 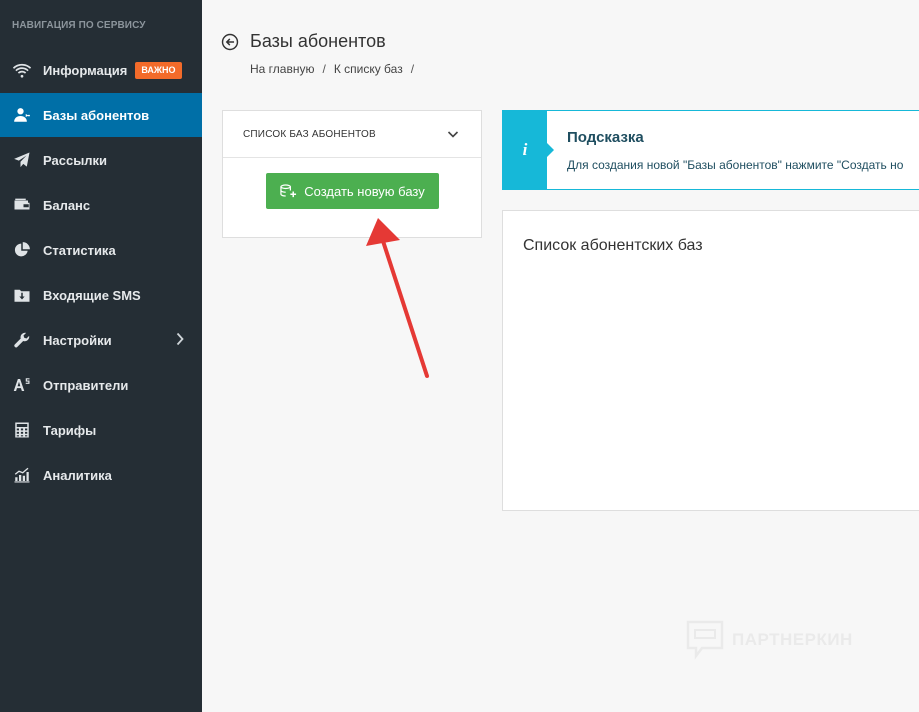 I want to click on sidebar-item-subscriber-bases: Базы абонентов, so click(x=101, y=115).